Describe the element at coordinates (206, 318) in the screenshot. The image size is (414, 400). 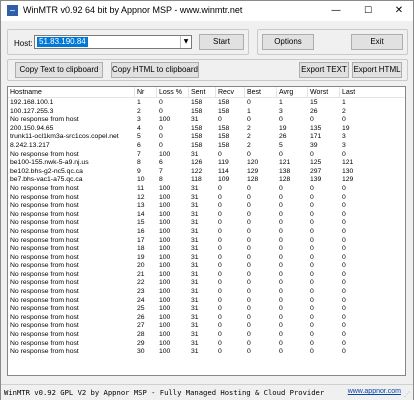
I see `table-row: No response from host 26 100 31 0 0 0 0 0` at that location.